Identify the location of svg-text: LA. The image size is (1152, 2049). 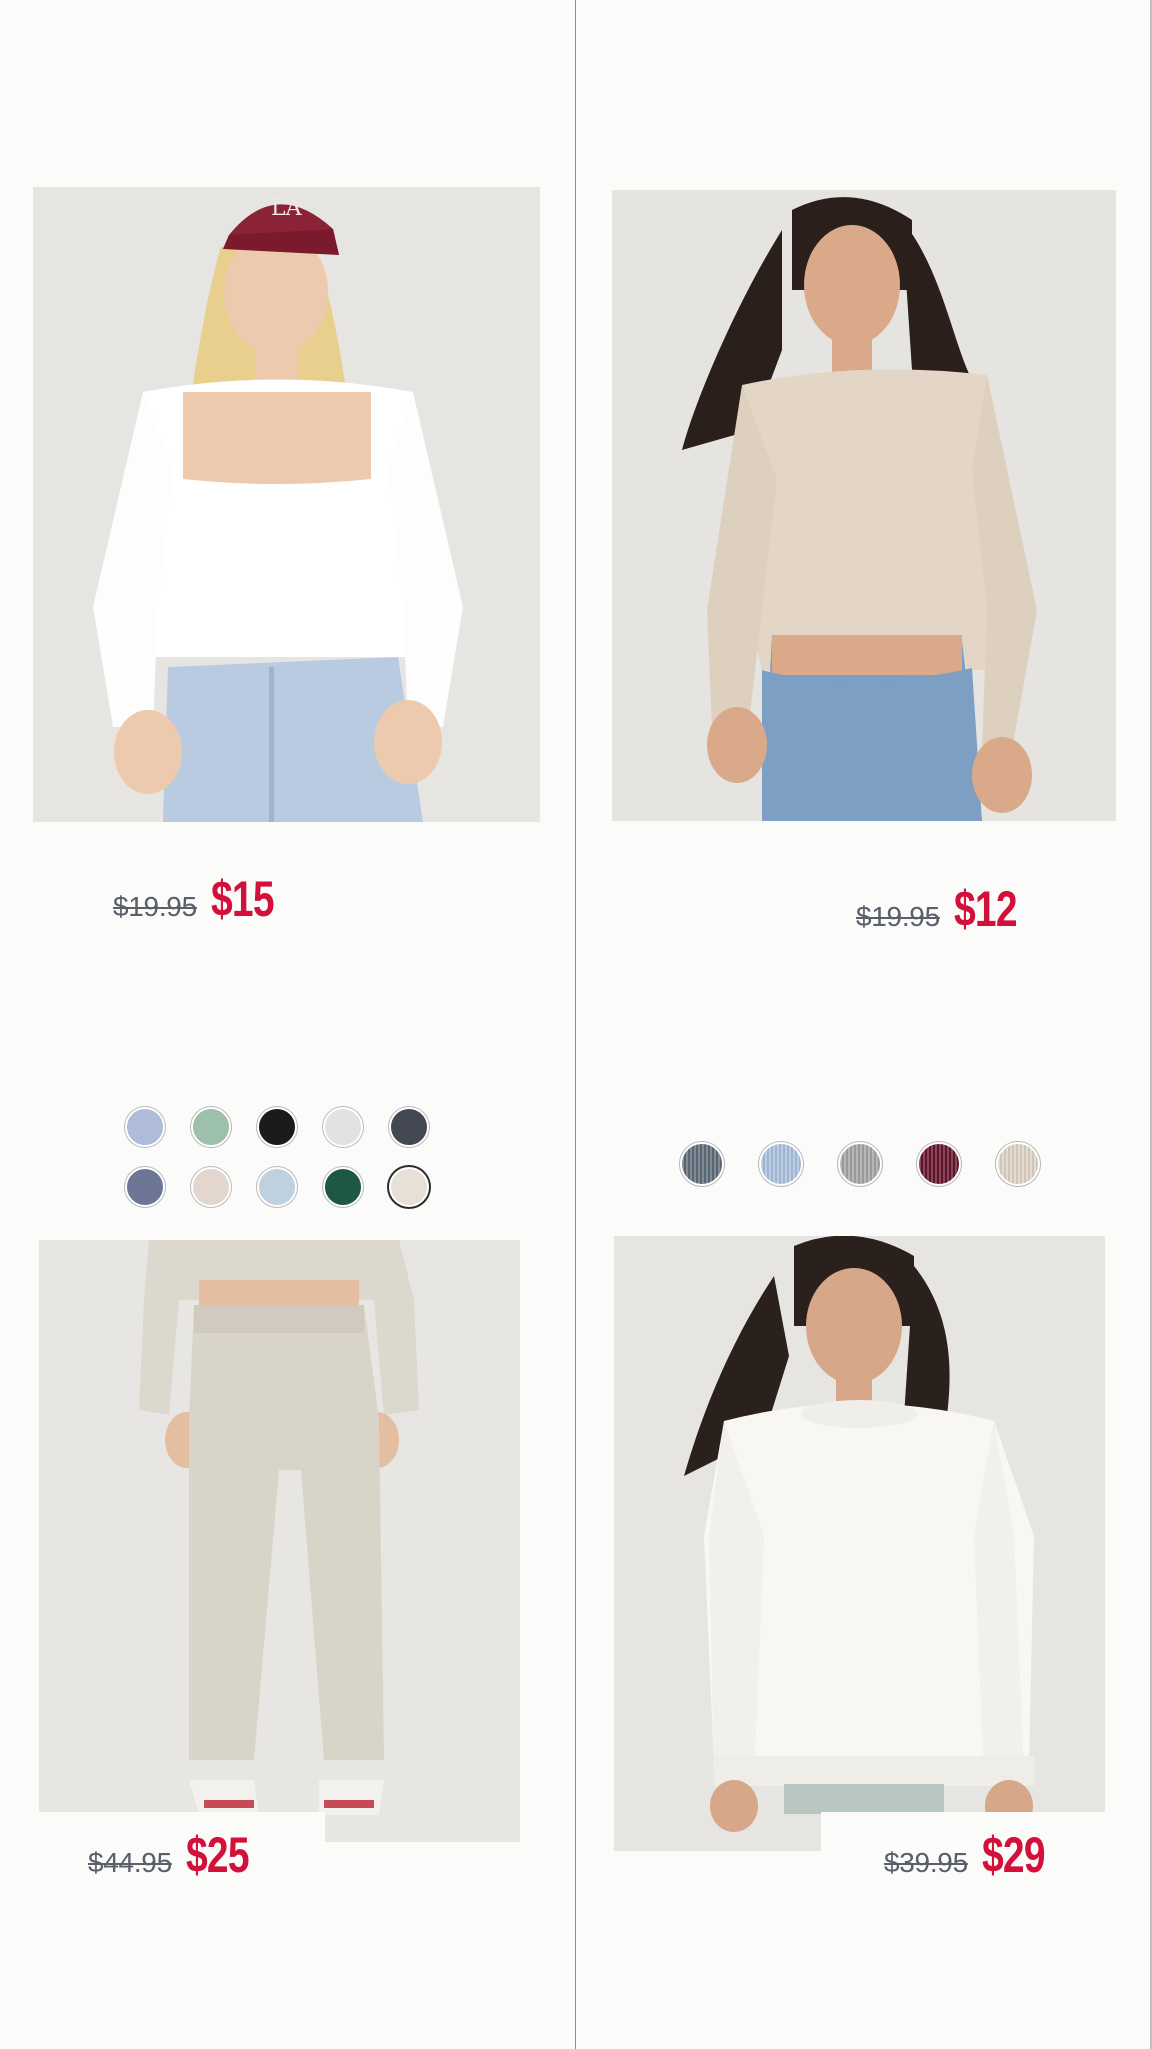
(287, 208).